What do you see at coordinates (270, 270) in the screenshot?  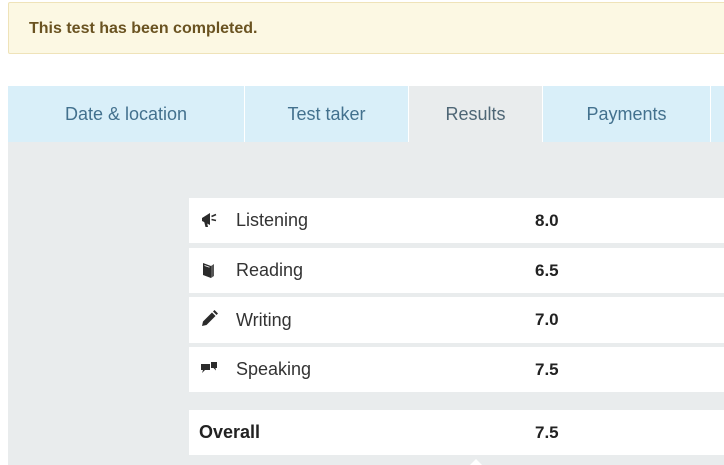 I see `reading-label: Reading` at bounding box center [270, 270].